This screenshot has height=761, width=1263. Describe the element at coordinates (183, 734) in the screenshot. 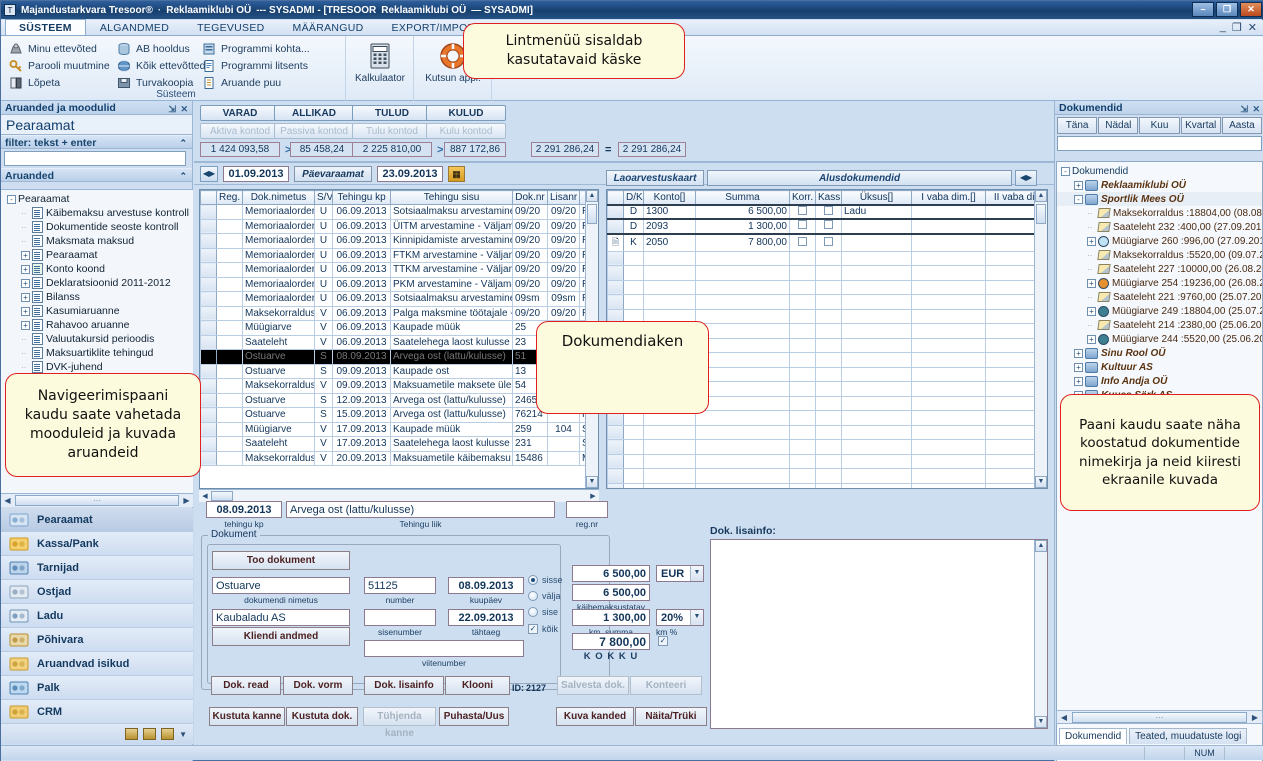

I see `chevron-down-icon: ▼` at that location.